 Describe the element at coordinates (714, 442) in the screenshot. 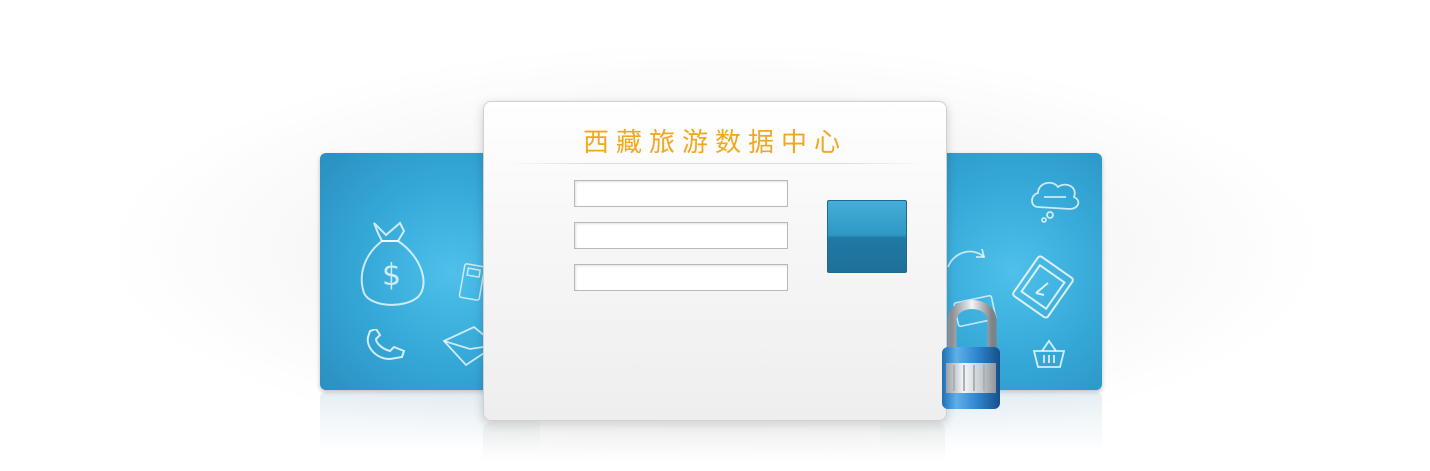

I see `card-reflection` at that location.